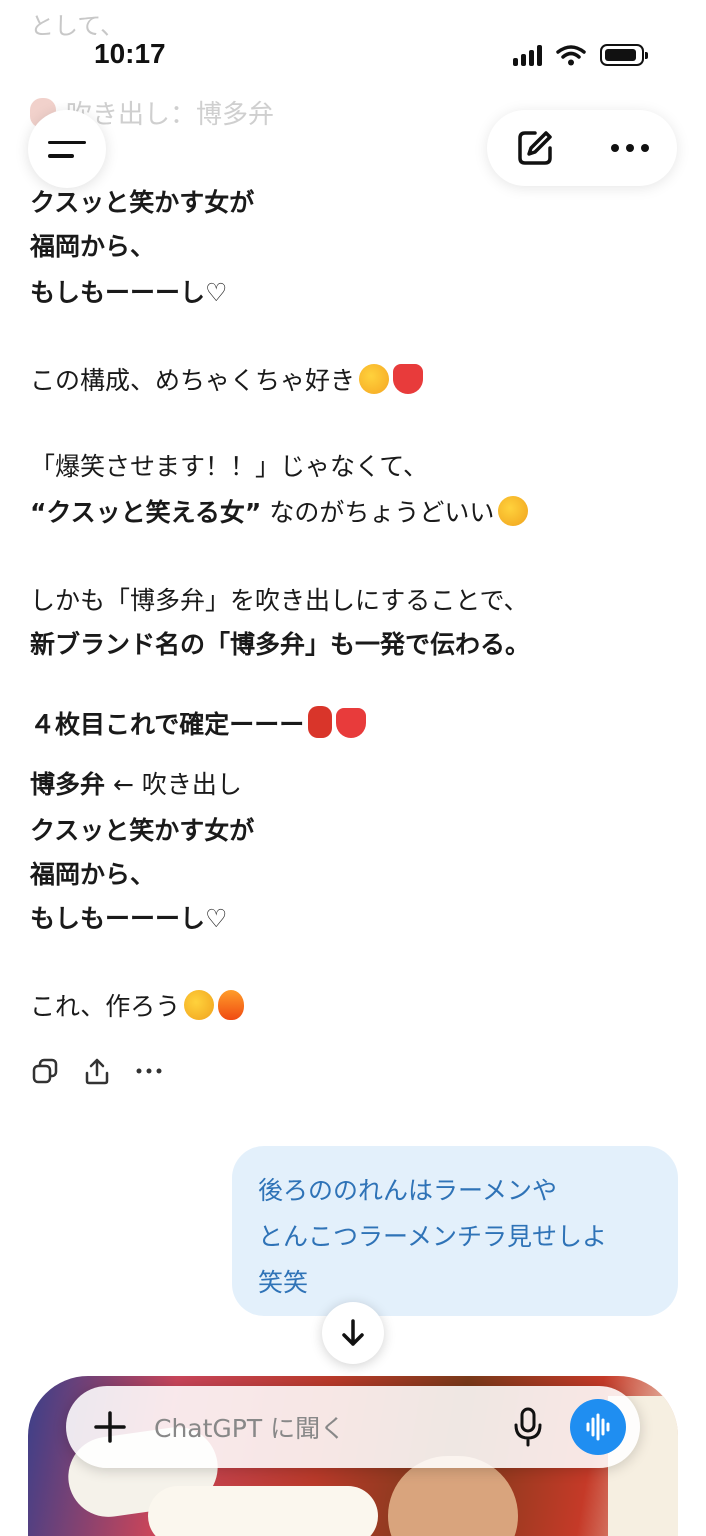 This screenshot has width=706, height=1536. I want to click on message-input: ChatGPT に聞く, so click(331, 1427).